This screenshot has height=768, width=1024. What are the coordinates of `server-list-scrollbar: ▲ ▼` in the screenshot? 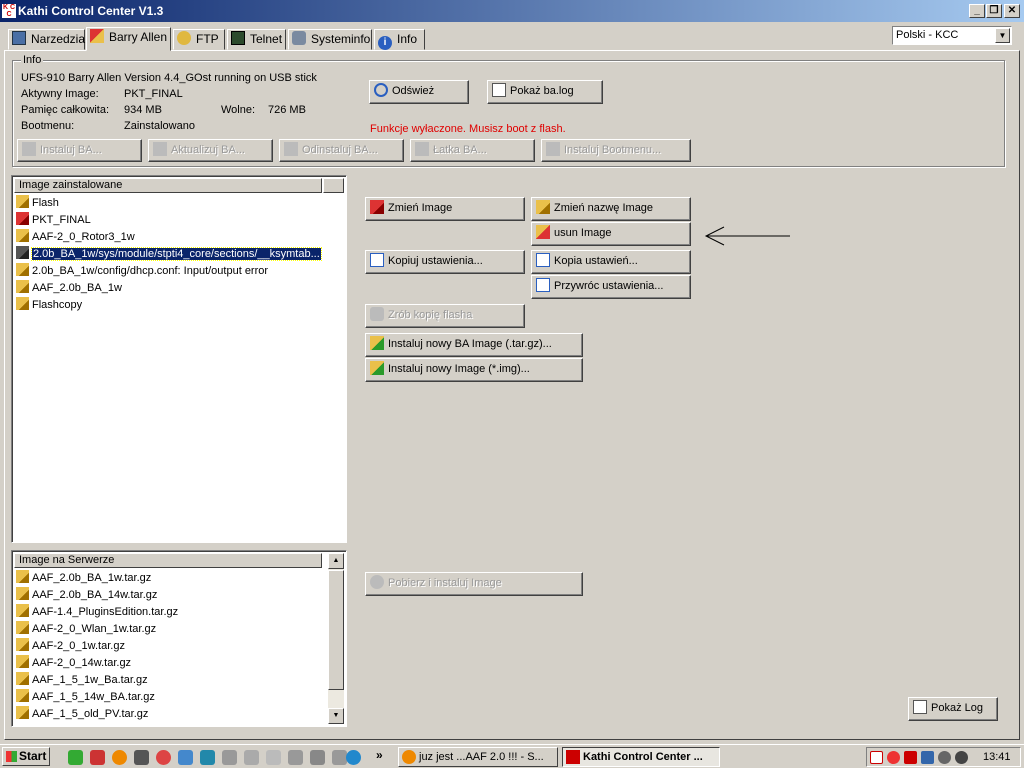 It's located at (336, 638).